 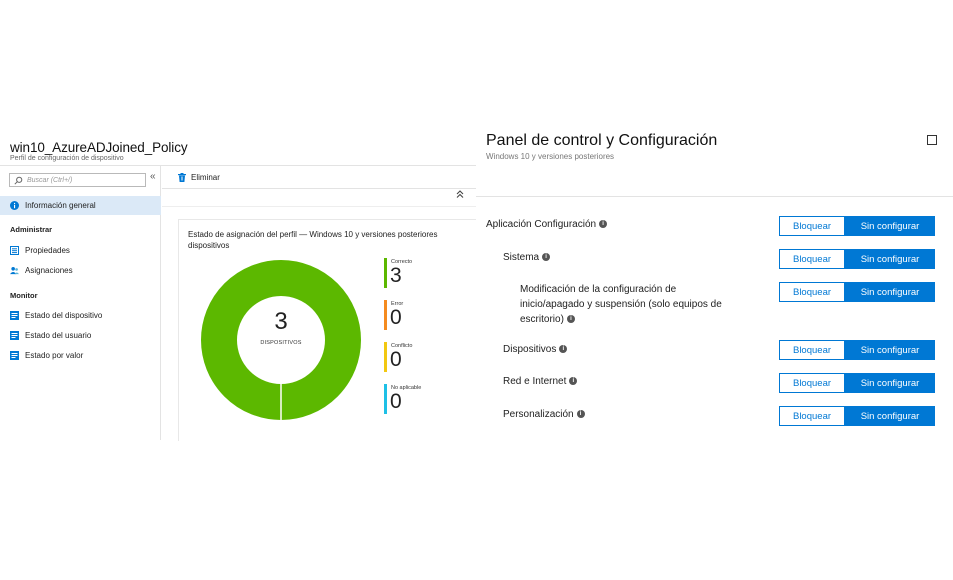 I want to click on setting-label-network: Red e Internet i, so click(x=540, y=381).